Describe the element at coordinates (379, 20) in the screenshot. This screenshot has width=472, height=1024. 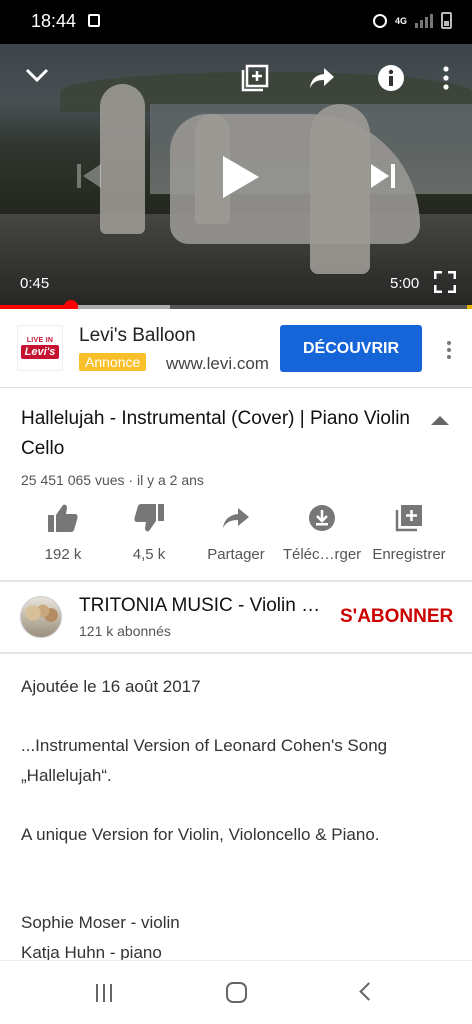
I see `alarm-icon` at that location.